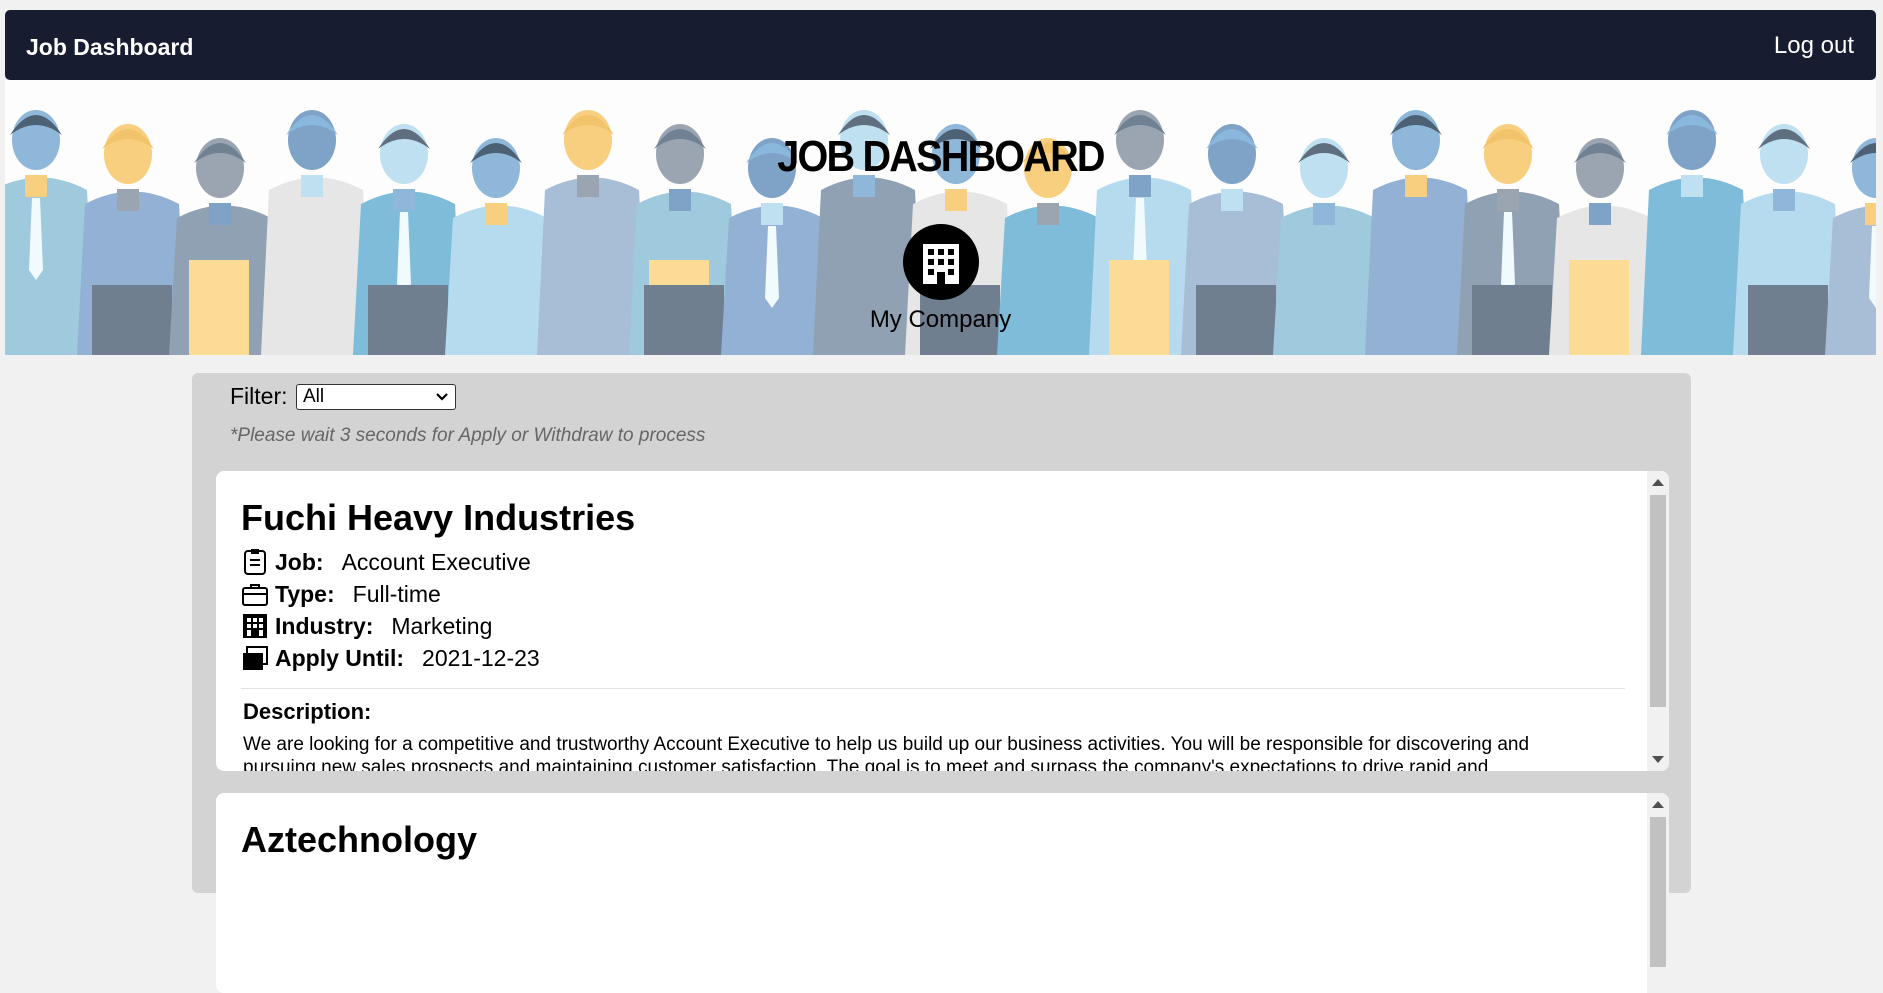  Describe the element at coordinates (255, 562) in the screenshot. I see `job-badge-icon` at that location.